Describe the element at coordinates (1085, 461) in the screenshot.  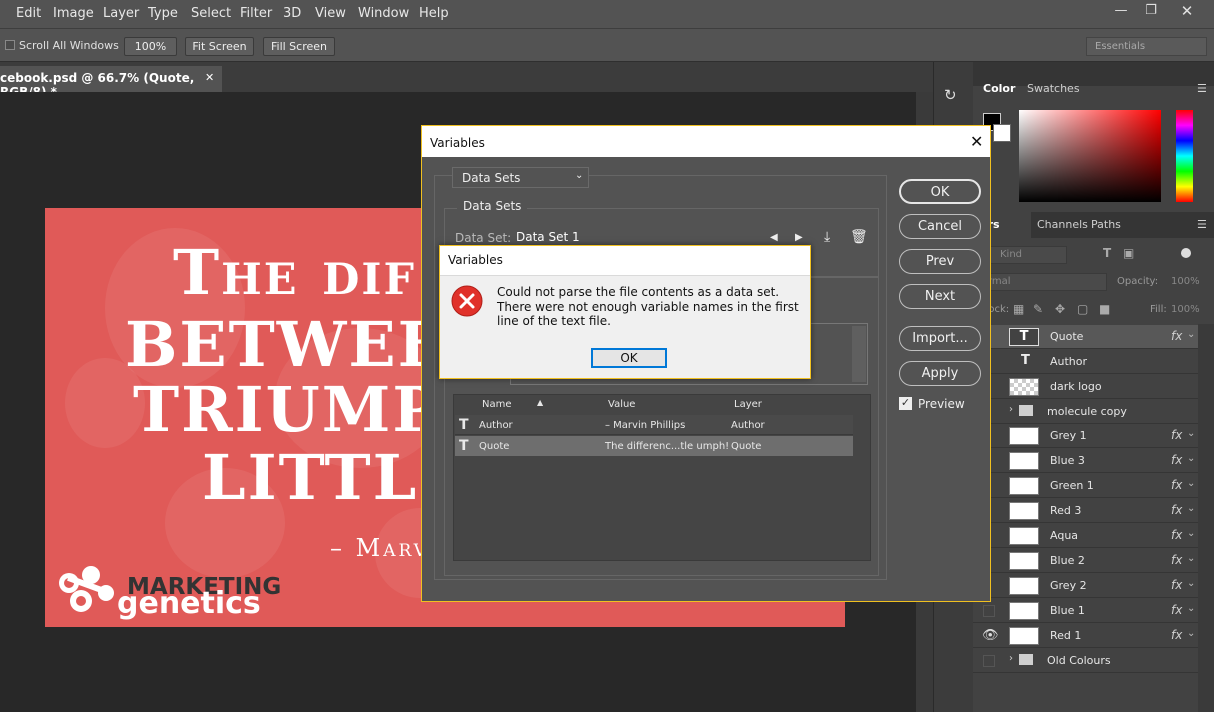
I see `layer-row: Blue 3 fx ⌄` at that location.